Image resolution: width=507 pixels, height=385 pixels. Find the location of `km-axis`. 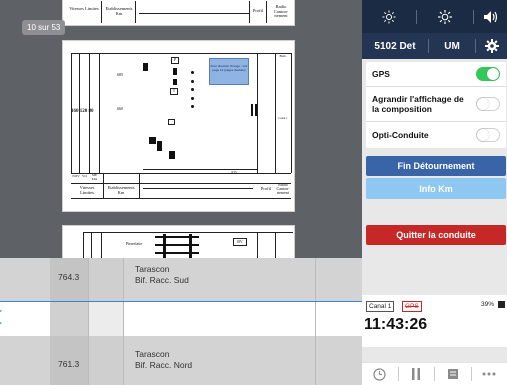

km-axis is located at coordinates (194, 13).